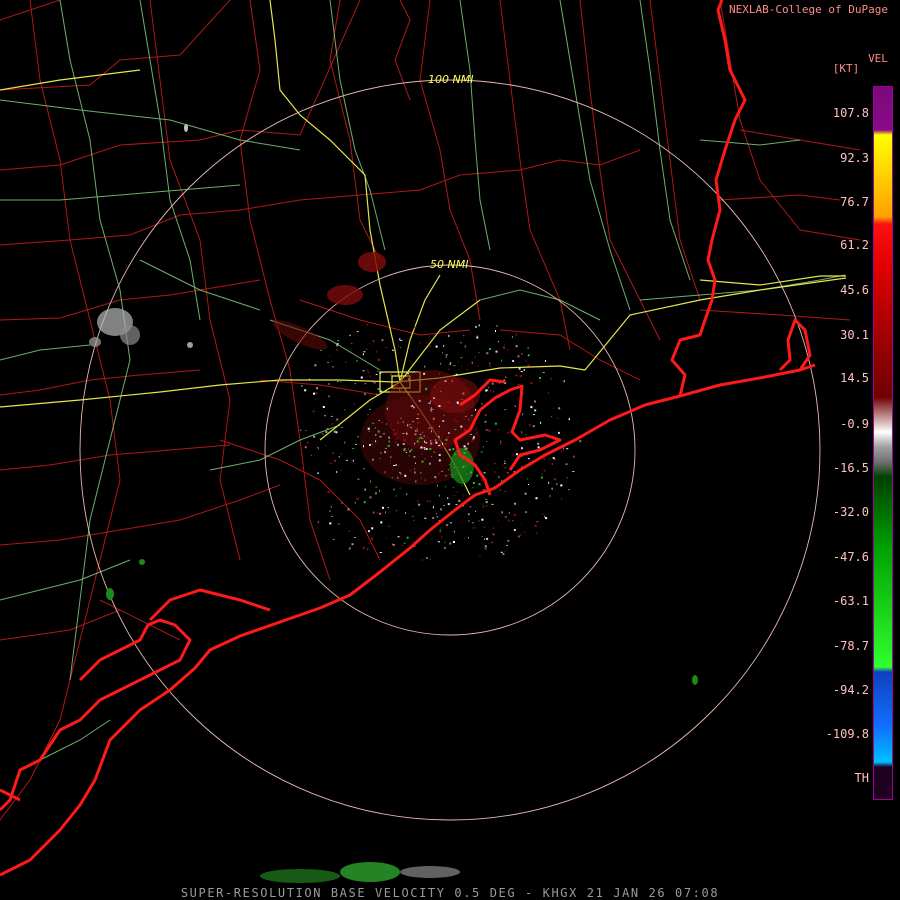  I want to click on range-ring-label-50: 50 NMI, so click(449, 264).